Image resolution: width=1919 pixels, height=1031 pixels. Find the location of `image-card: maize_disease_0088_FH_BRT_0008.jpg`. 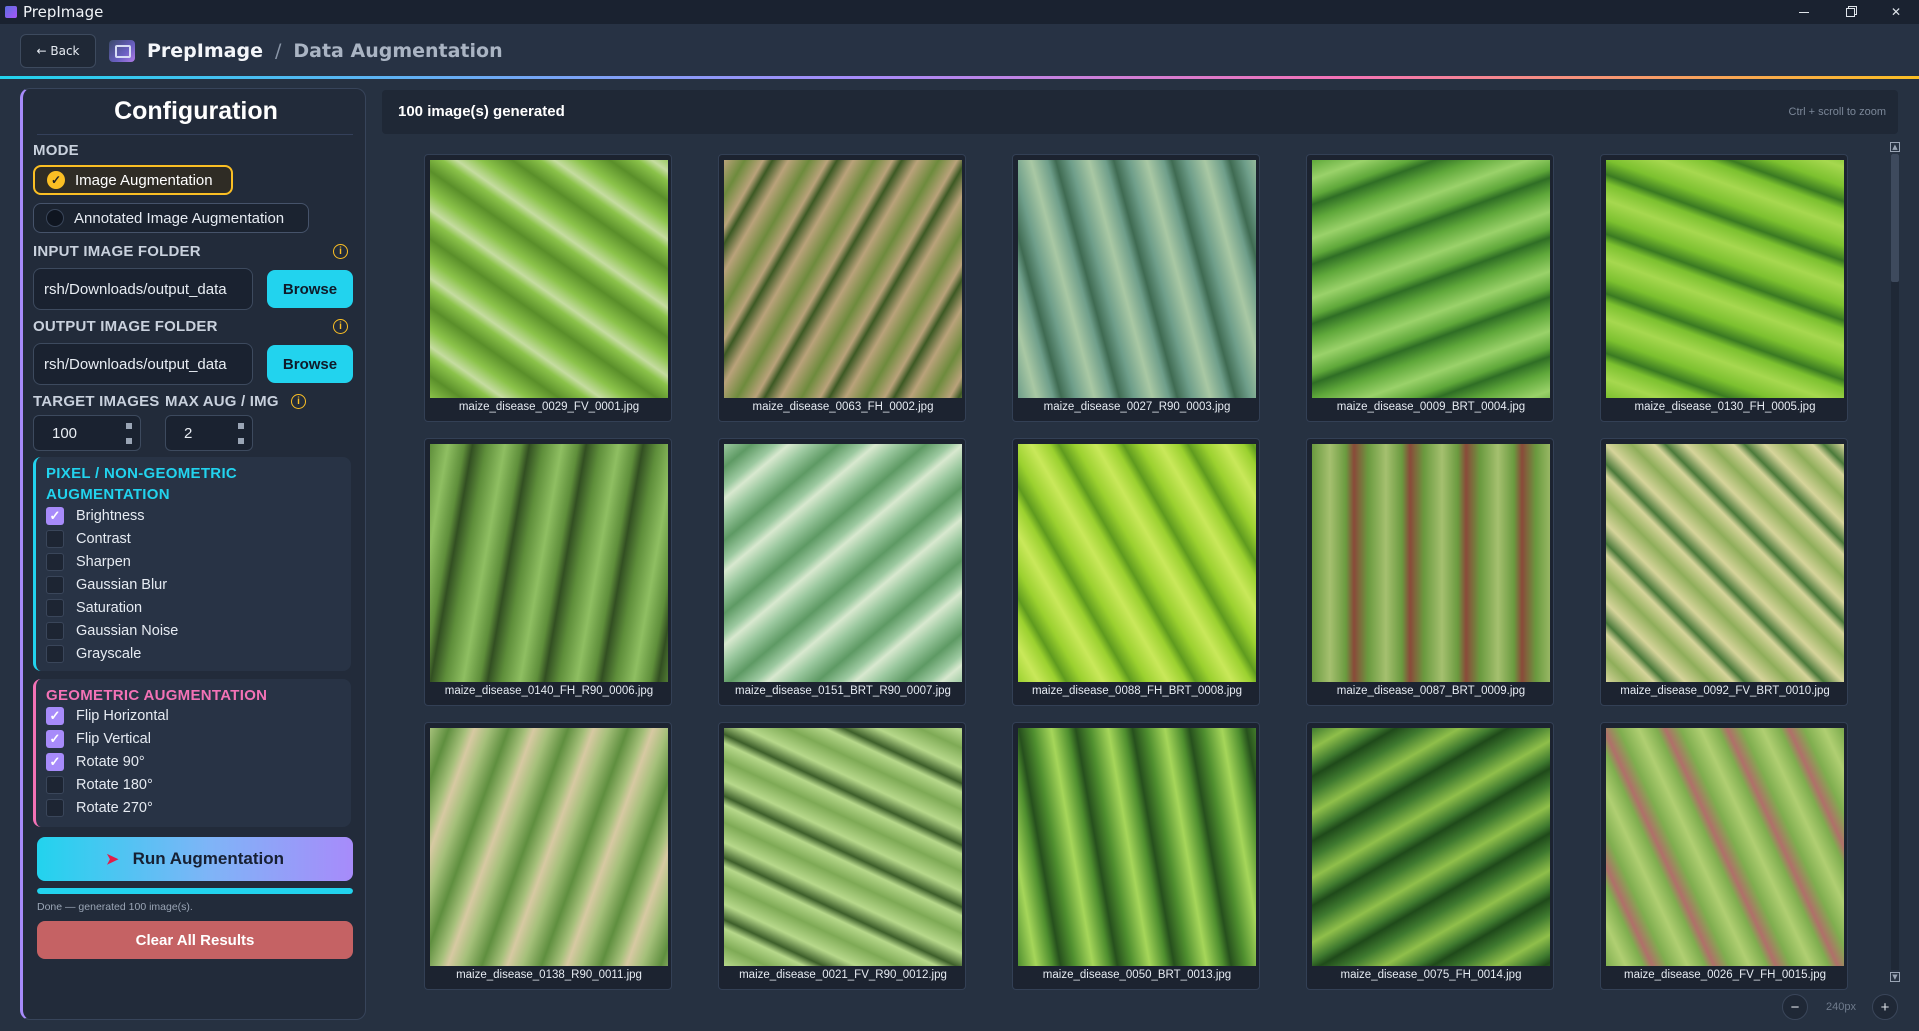

image-card: maize_disease_0088_FH_BRT_0008.jpg is located at coordinates (1136, 572).